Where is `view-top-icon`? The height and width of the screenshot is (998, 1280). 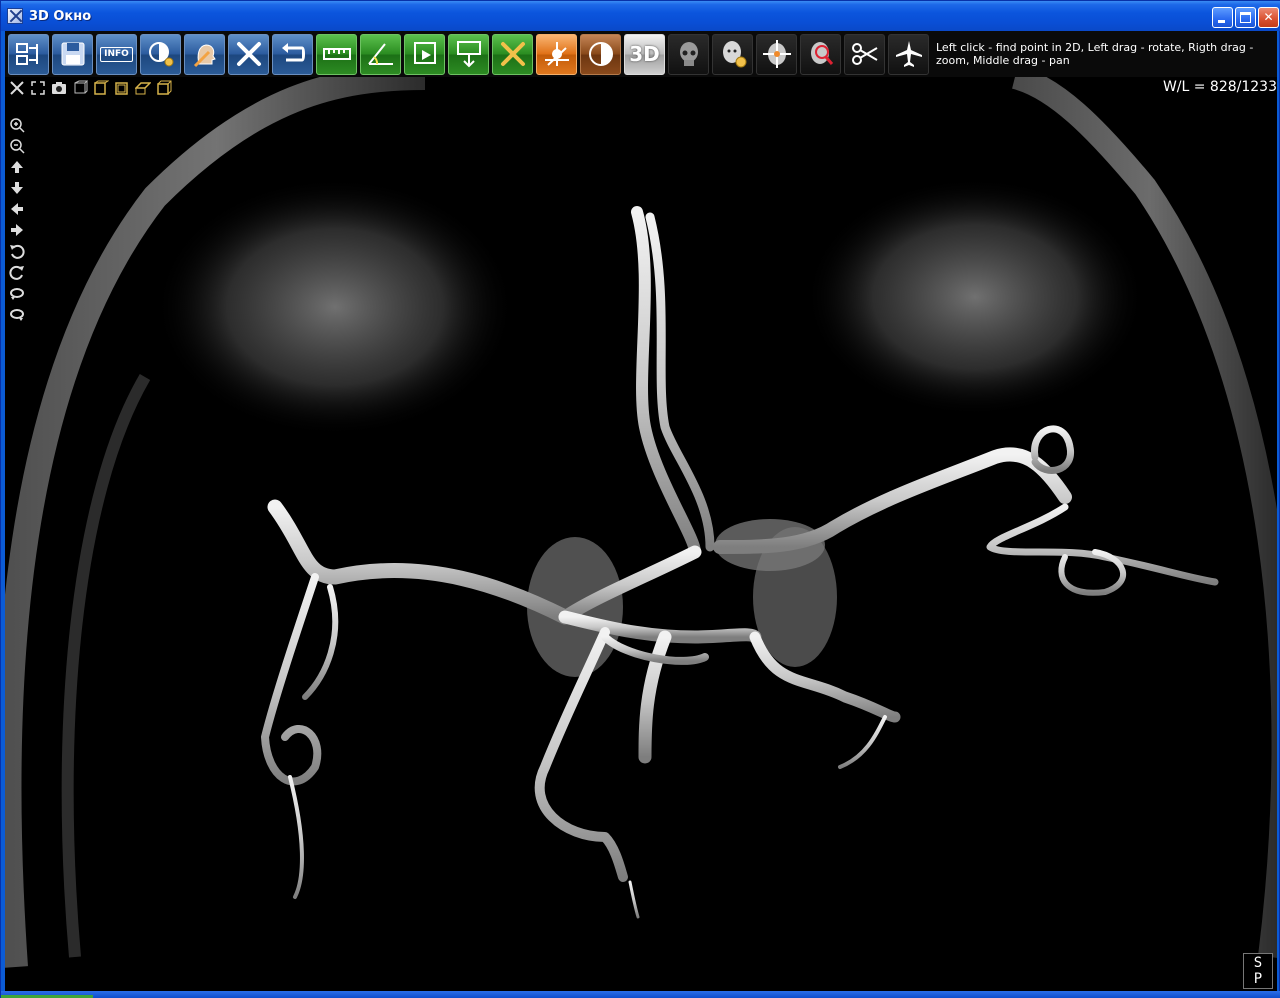
view-top-icon is located at coordinates (143, 88).